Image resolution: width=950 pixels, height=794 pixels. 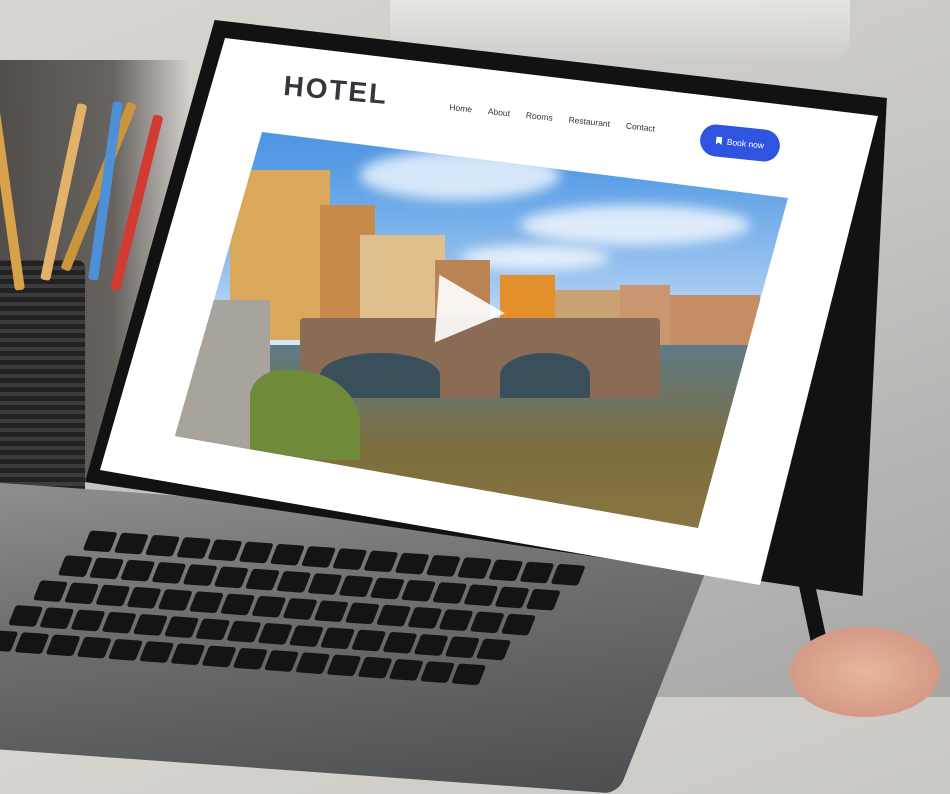 What do you see at coordinates (498, 112) in the screenshot?
I see `nav-item-about: About` at bounding box center [498, 112].